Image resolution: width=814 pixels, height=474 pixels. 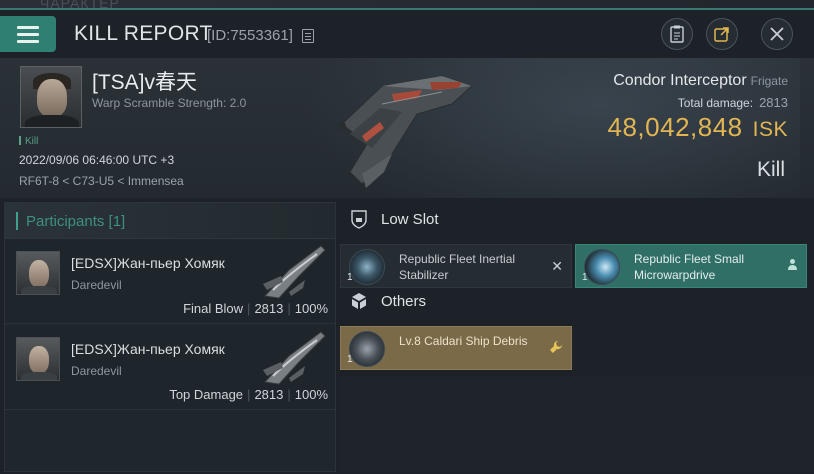 What do you see at coordinates (602, 267) in the screenshot?
I see `microwarpdrive-icon` at bounding box center [602, 267].